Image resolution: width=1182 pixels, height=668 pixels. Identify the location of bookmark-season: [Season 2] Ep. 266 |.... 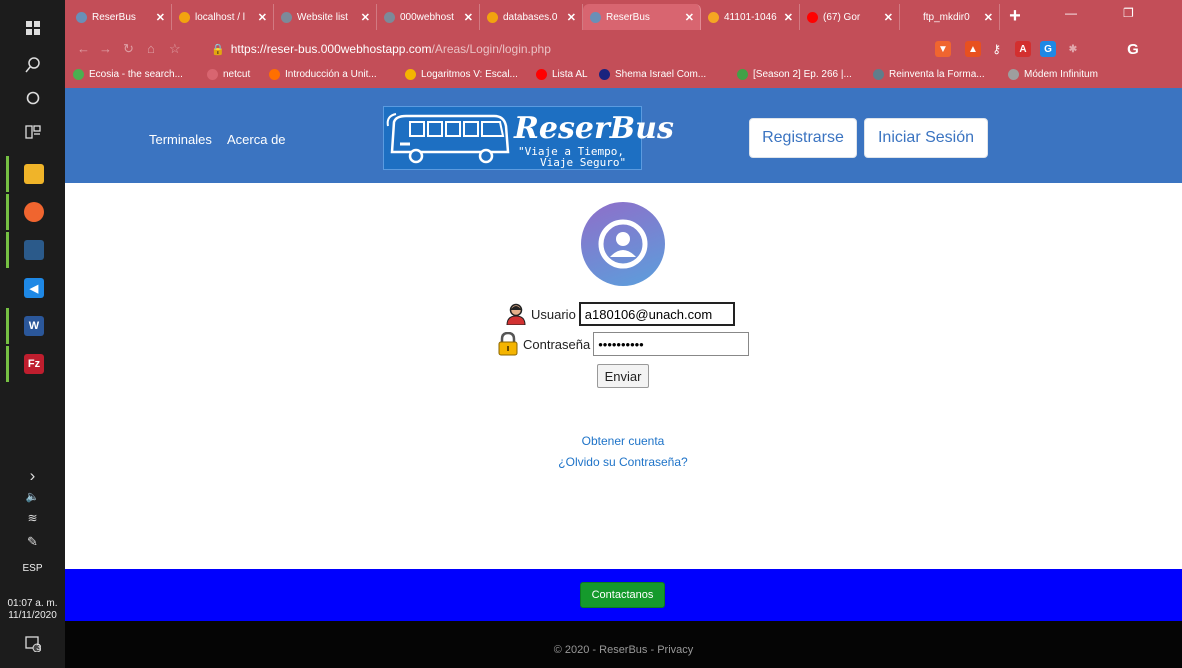
(794, 74).